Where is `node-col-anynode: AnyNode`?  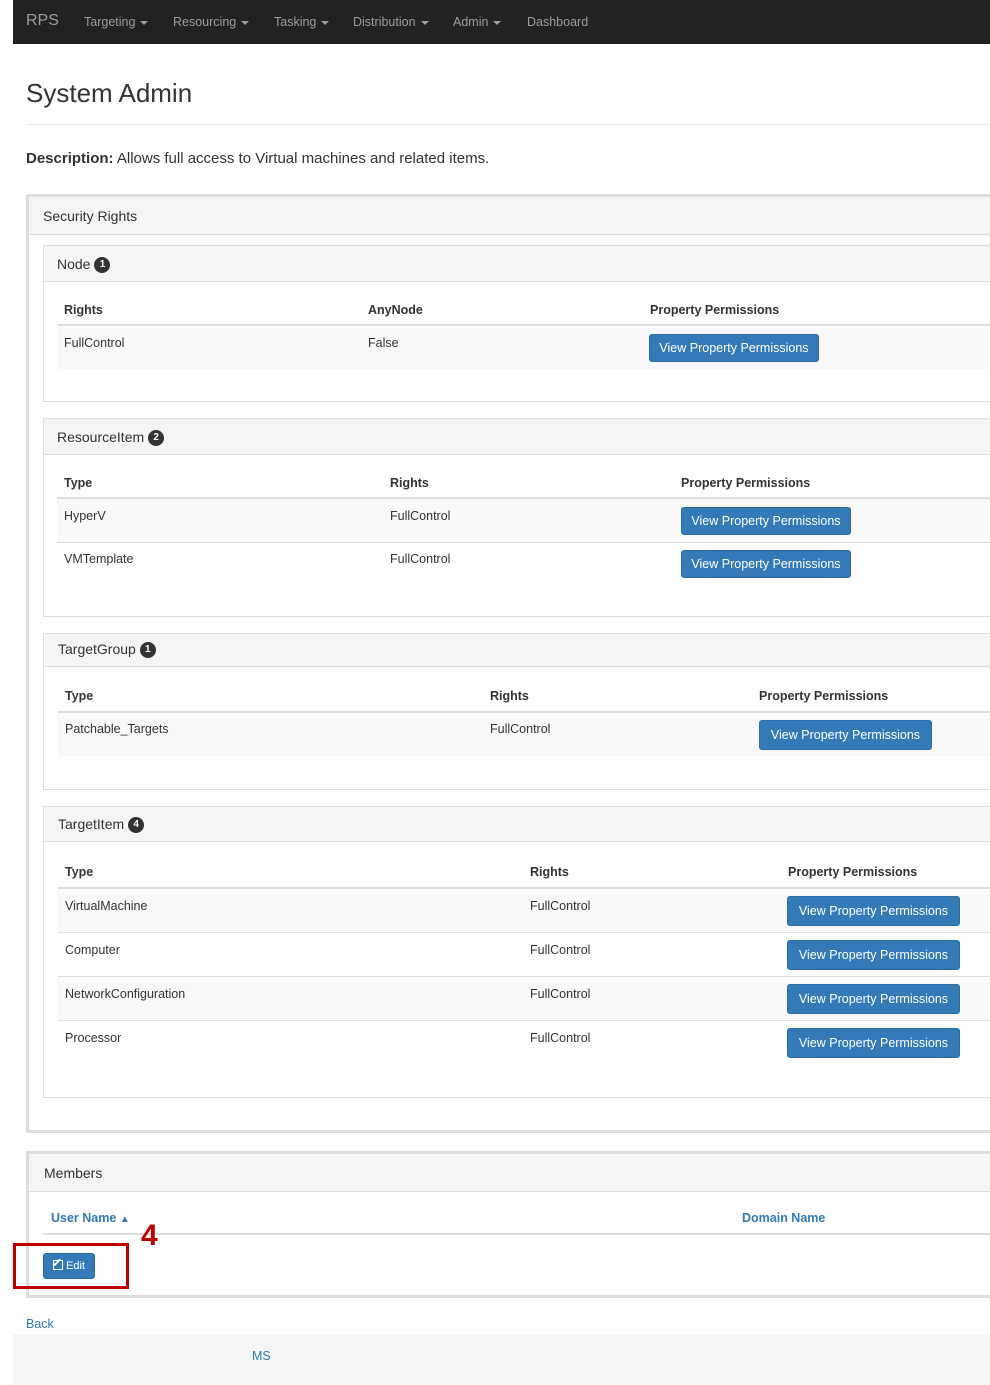 node-col-anynode: AnyNode is located at coordinates (395, 310).